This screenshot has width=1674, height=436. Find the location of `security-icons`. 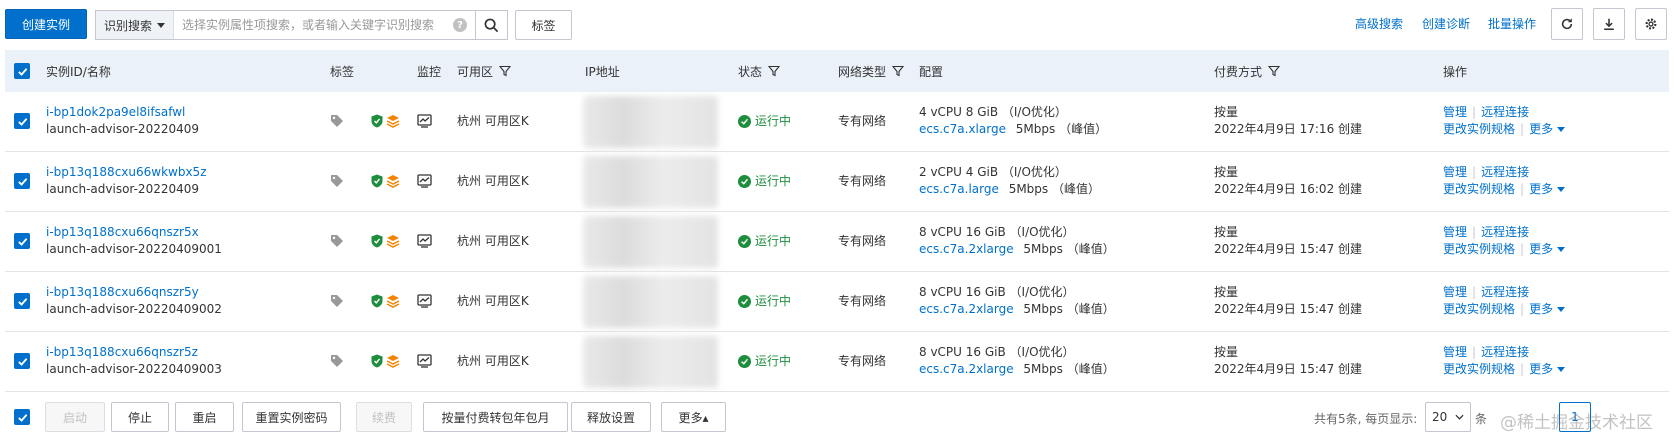

security-icons is located at coordinates (385, 361).